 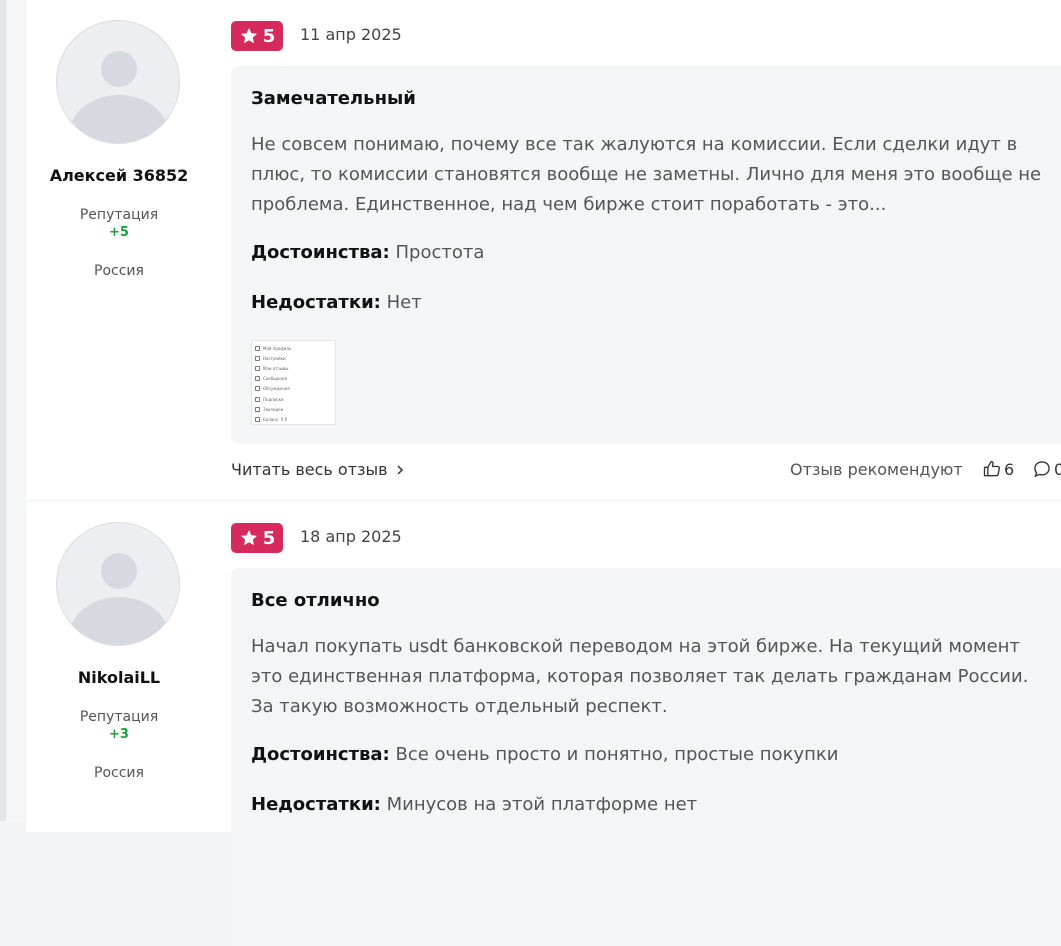 I want to click on thumb-row: Баланс: 0 ₽, so click(x=293, y=419).